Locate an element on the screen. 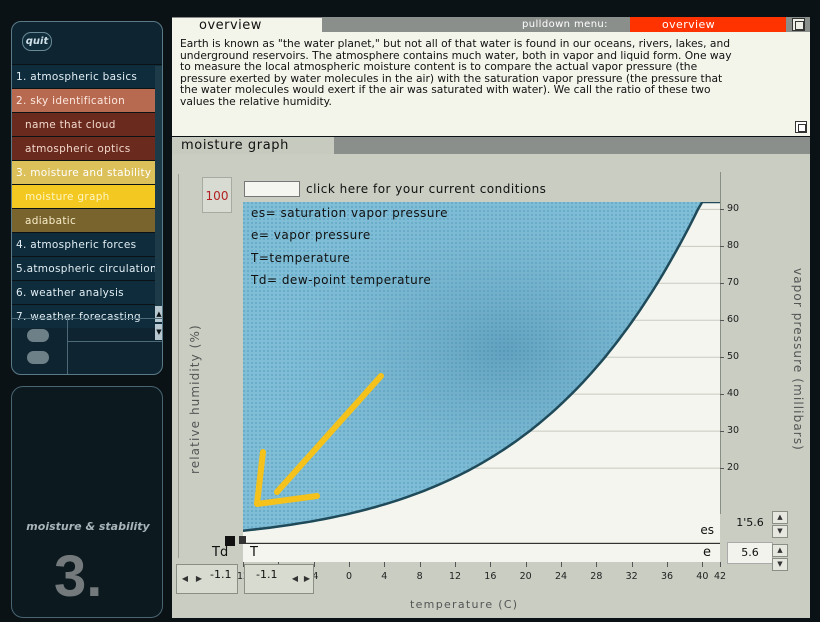 The image size is (820, 622). temperature-marker-row is located at coordinates (481, 552).